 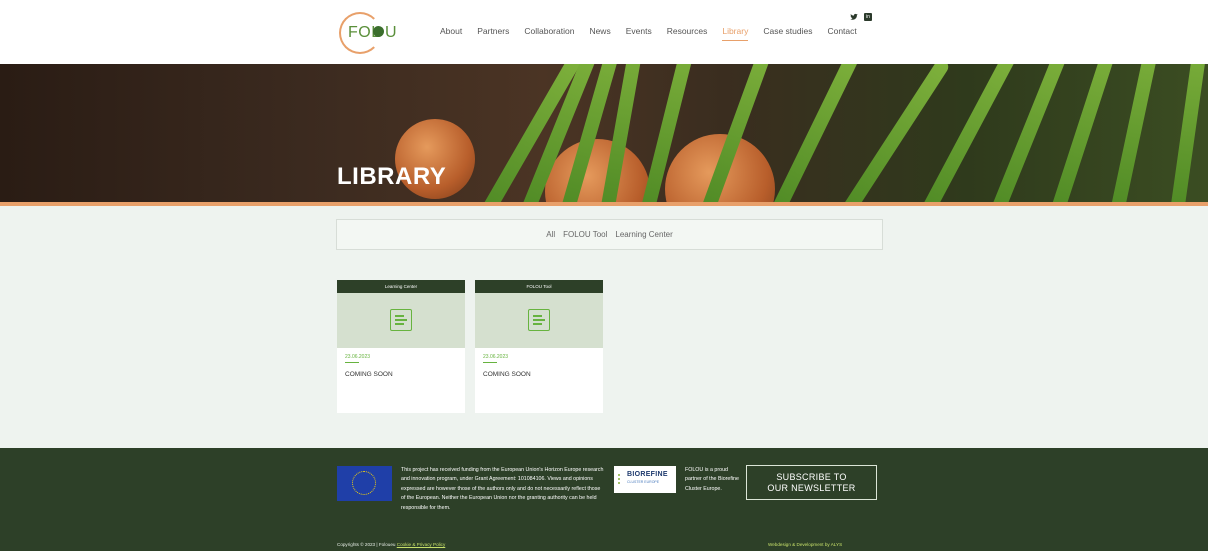 What do you see at coordinates (639, 33) in the screenshot?
I see `nav-events: Events` at bounding box center [639, 33].